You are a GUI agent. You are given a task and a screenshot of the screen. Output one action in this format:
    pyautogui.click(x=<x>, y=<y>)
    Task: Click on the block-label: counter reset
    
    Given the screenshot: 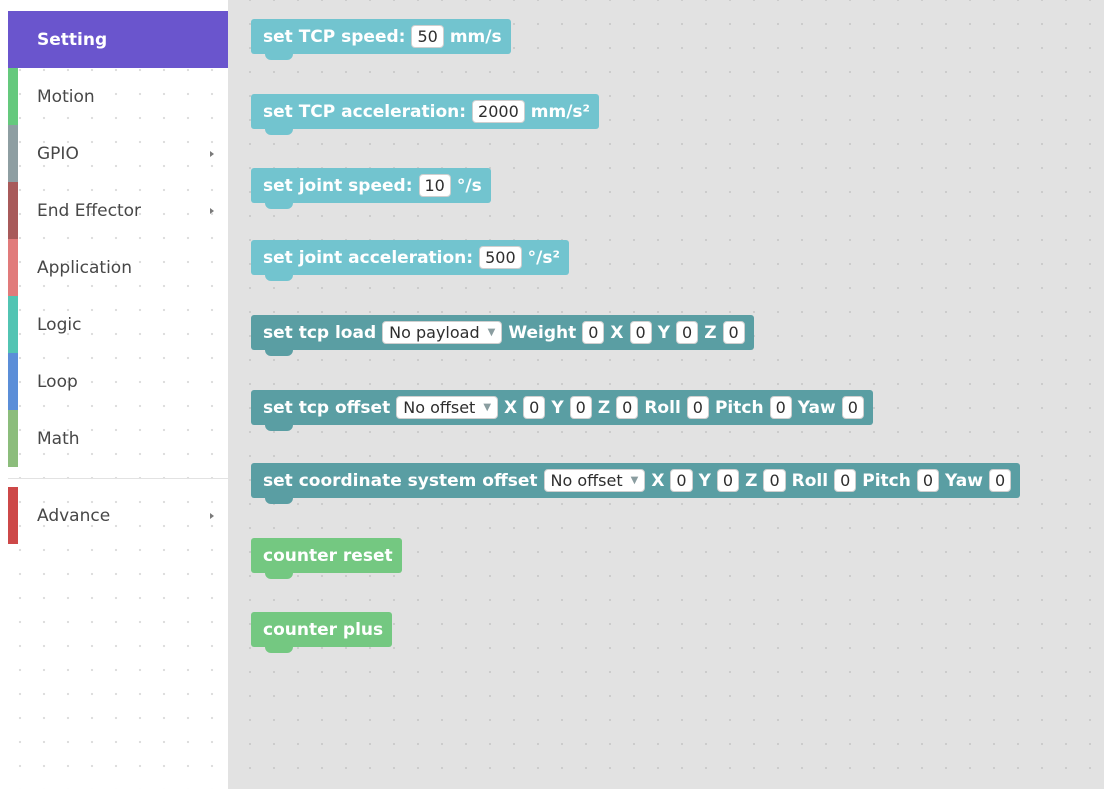 What is the action you would take?
    pyautogui.click(x=328, y=555)
    